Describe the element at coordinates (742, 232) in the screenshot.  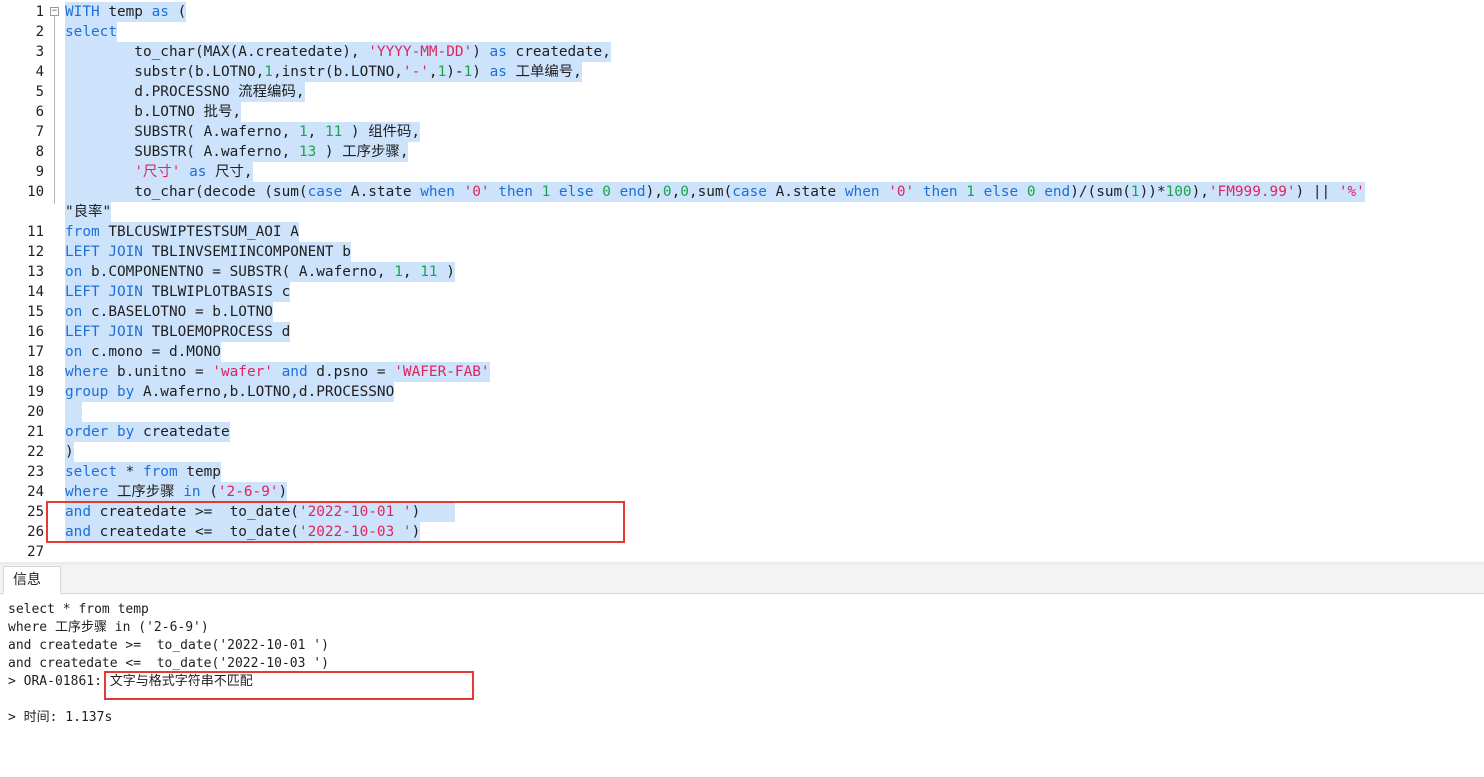
I see `code-line: 11 from TBLCUSWIPTESTSUM_AOI A` at that location.